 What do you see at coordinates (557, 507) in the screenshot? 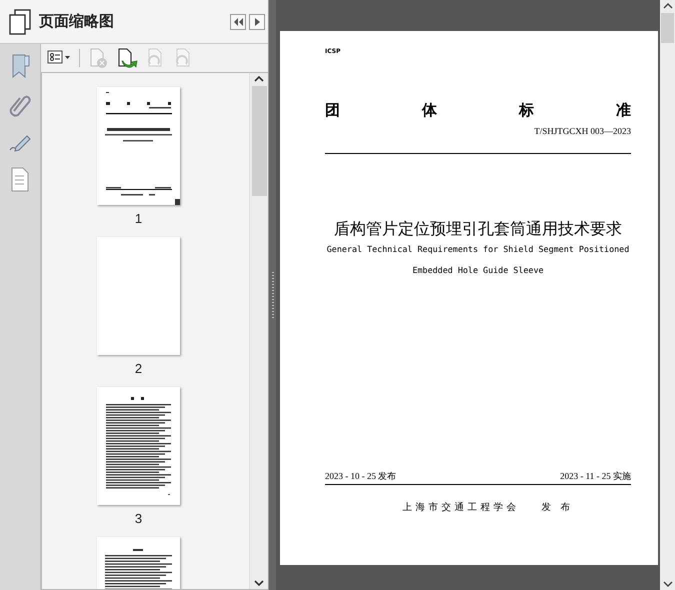
I see `publish-label: 发 布` at bounding box center [557, 507].